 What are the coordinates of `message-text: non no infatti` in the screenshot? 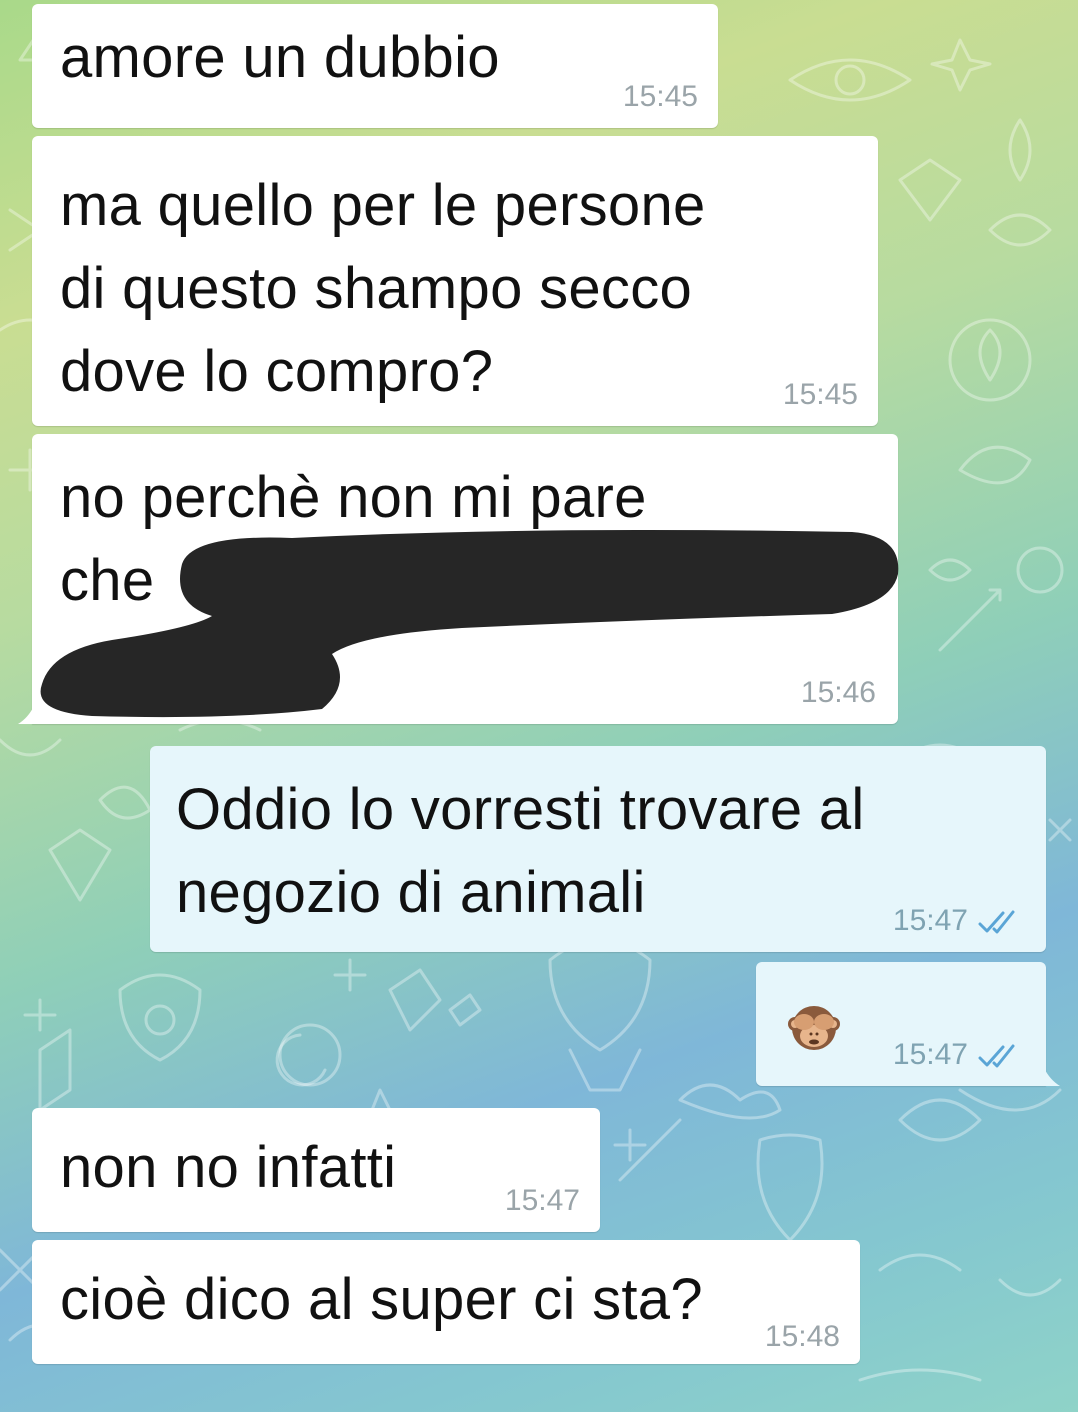 It's located at (228, 1167).